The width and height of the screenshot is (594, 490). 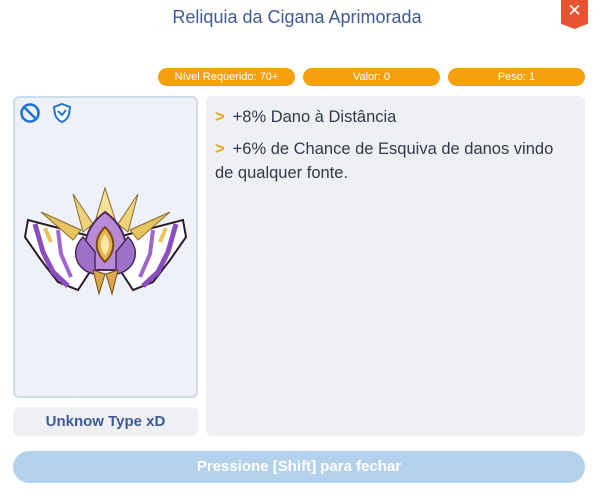 I want to click on shield-icon, so click(x=62, y=113).